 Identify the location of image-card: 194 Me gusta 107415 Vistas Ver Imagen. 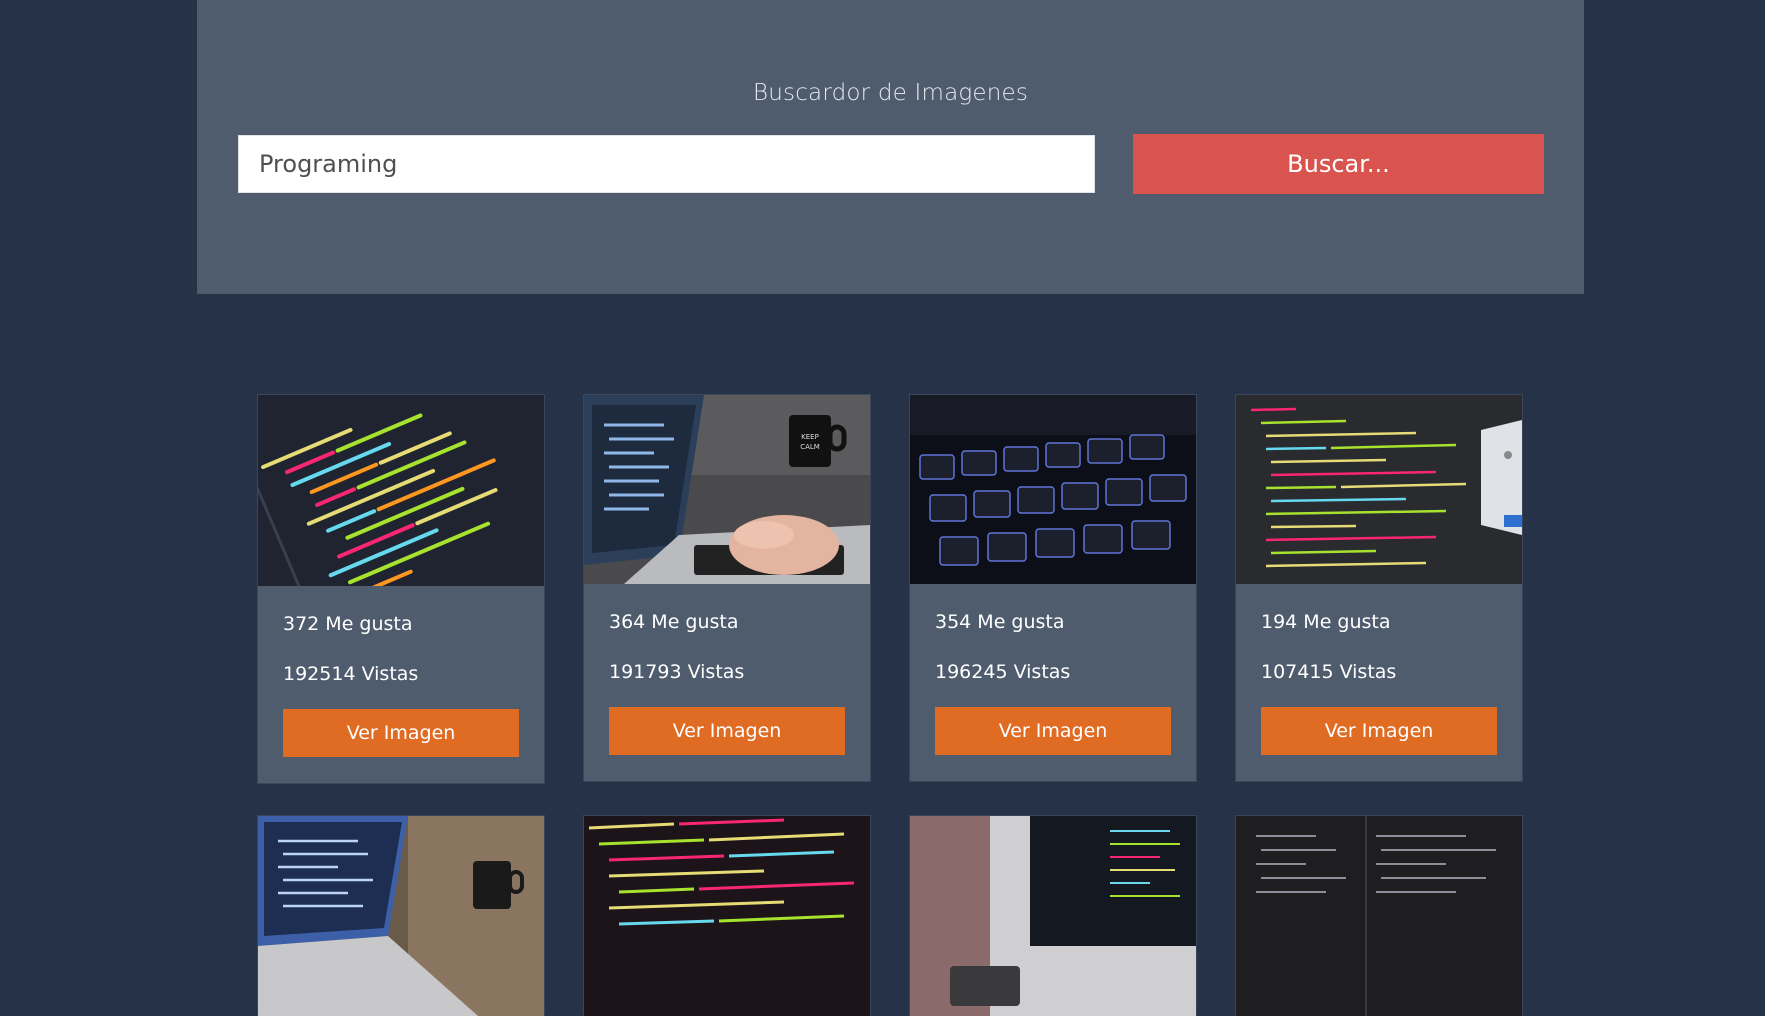
(1379, 588).